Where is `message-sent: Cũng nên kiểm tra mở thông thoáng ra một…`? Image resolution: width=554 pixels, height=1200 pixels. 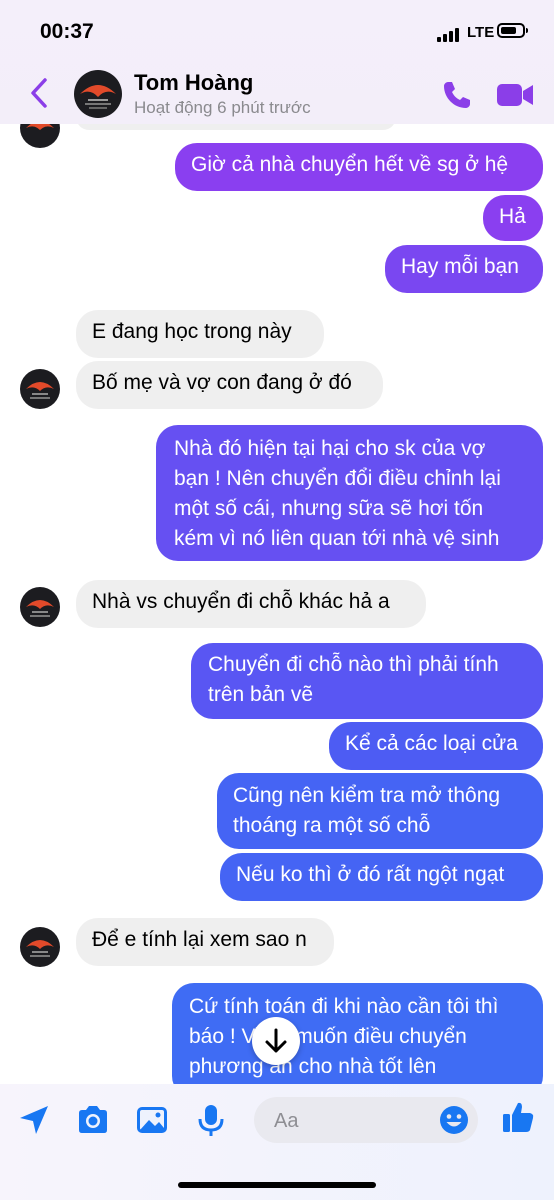 message-sent: Cũng nên kiểm tra mở thông thoáng ra một… is located at coordinates (380, 811).